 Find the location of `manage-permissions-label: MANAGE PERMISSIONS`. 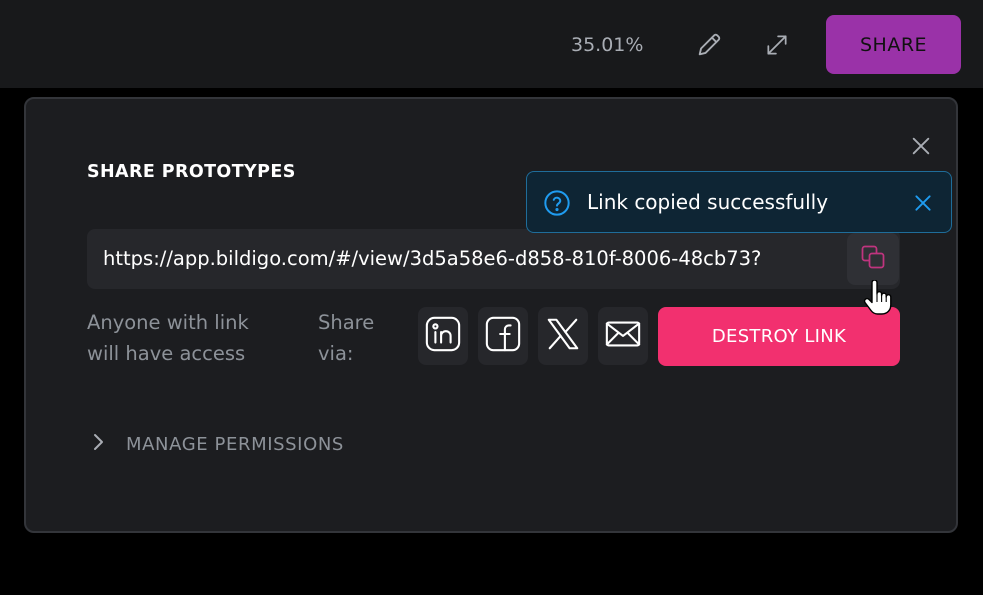

manage-permissions-label: MANAGE PERMISSIONS is located at coordinates (235, 444).